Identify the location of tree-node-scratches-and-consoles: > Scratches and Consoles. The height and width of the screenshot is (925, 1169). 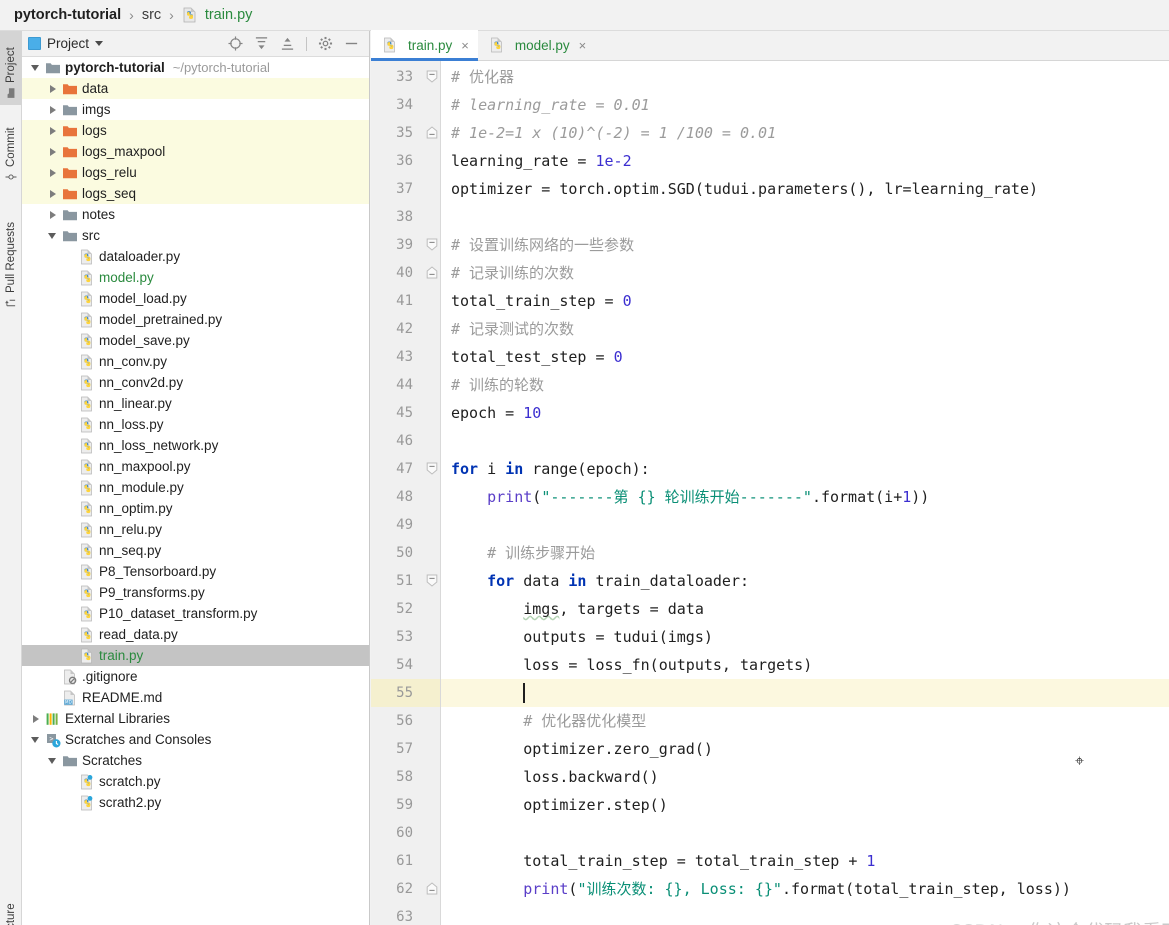
(195, 739).